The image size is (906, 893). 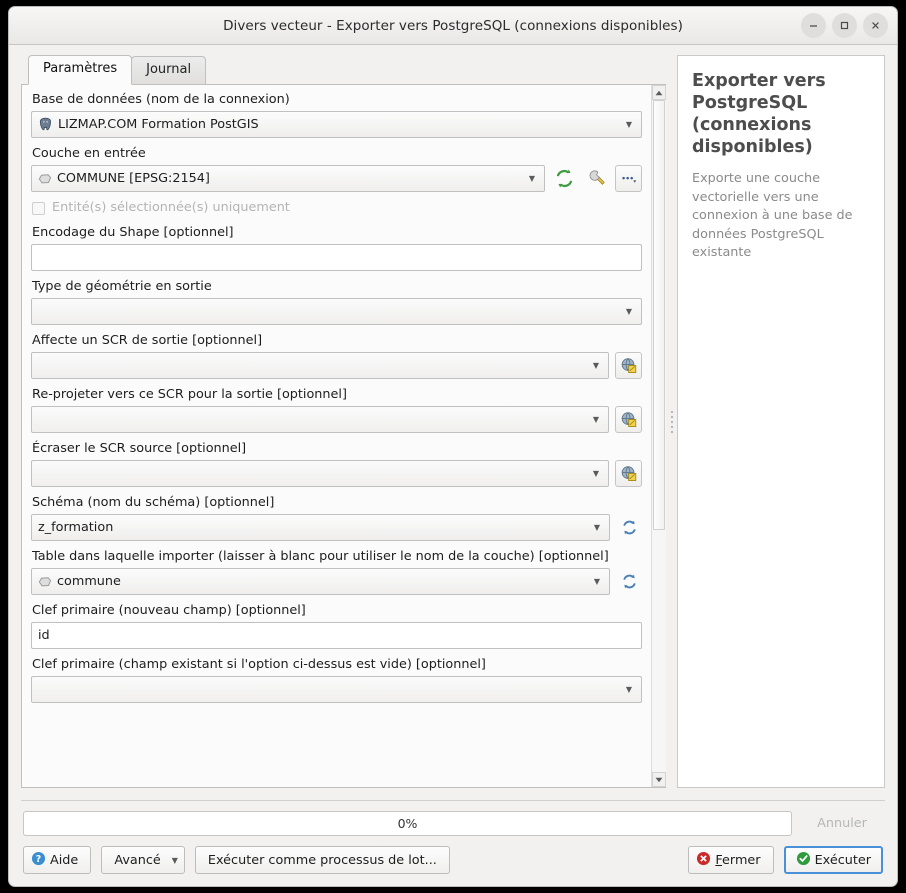 I want to click on primary-key-existing-combo: ▼, so click(x=336, y=689).